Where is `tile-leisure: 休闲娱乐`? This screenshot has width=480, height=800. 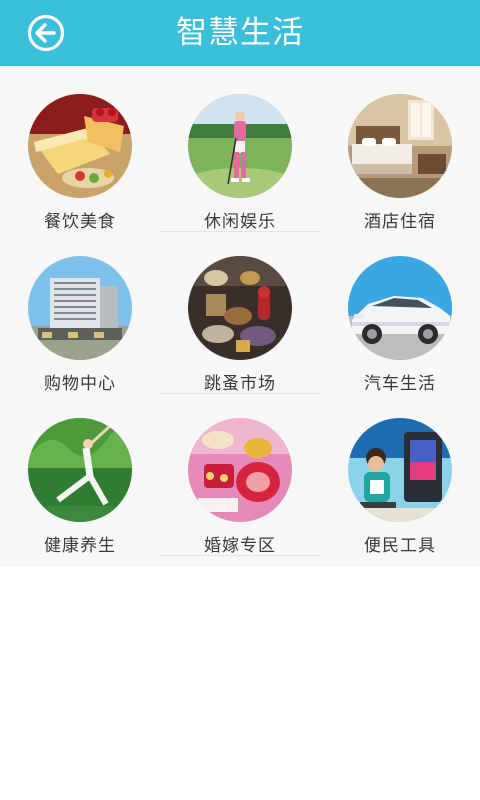
tile-leisure: 休闲娱乐 is located at coordinates (240, 149).